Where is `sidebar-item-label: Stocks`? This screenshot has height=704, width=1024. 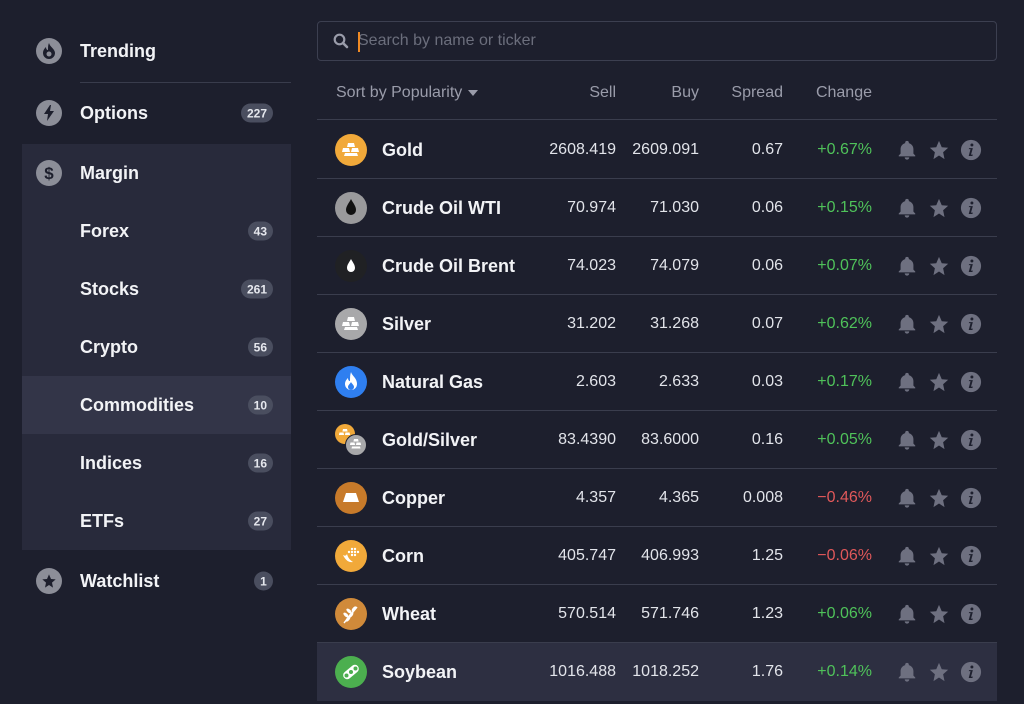
sidebar-item-label: Stocks is located at coordinates (110, 288).